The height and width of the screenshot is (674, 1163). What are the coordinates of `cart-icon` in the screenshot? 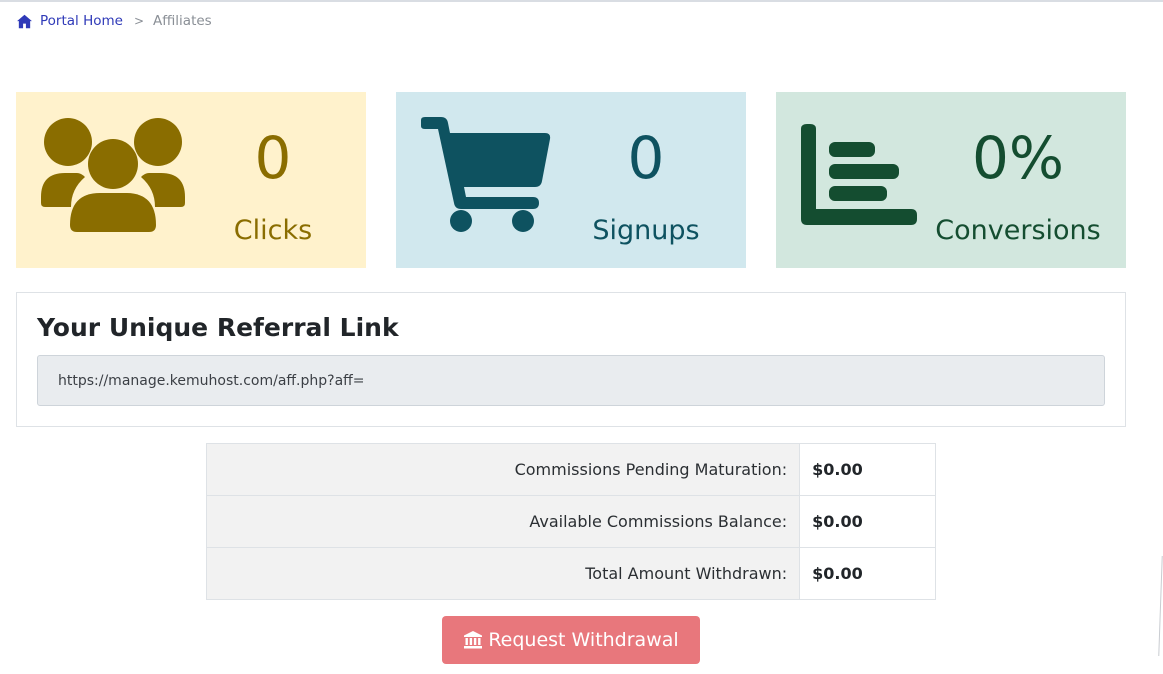 It's located at (486, 174).